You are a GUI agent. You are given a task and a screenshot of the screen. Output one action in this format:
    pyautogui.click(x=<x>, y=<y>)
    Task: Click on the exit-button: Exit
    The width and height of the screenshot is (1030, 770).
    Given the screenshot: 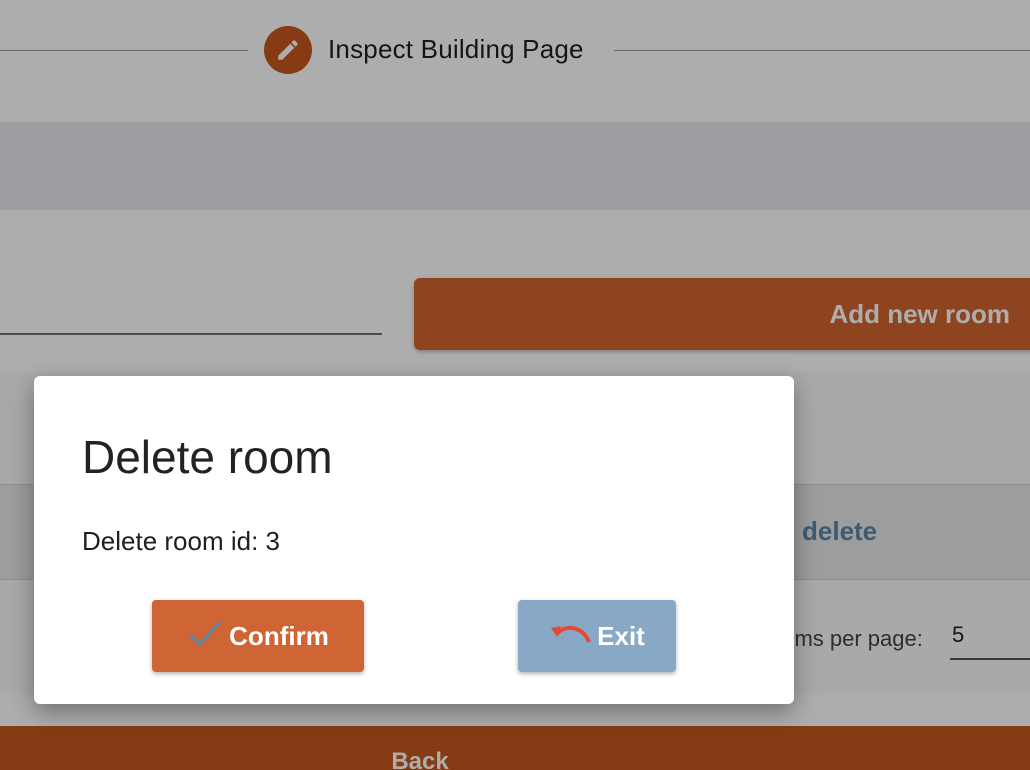 What is the action you would take?
    pyautogui.click(x=597, y=636)
    